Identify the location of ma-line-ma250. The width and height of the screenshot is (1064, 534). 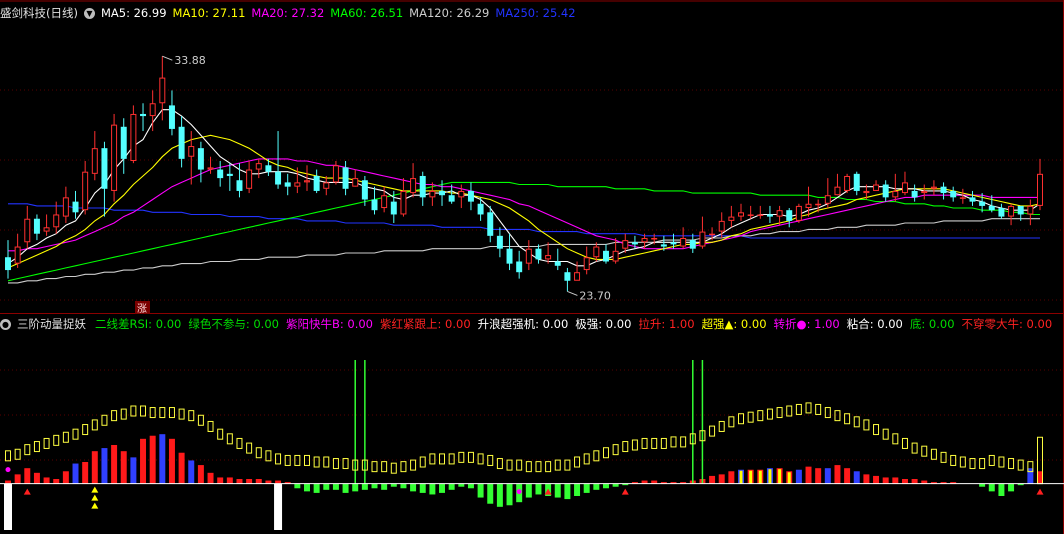
(524, 221).